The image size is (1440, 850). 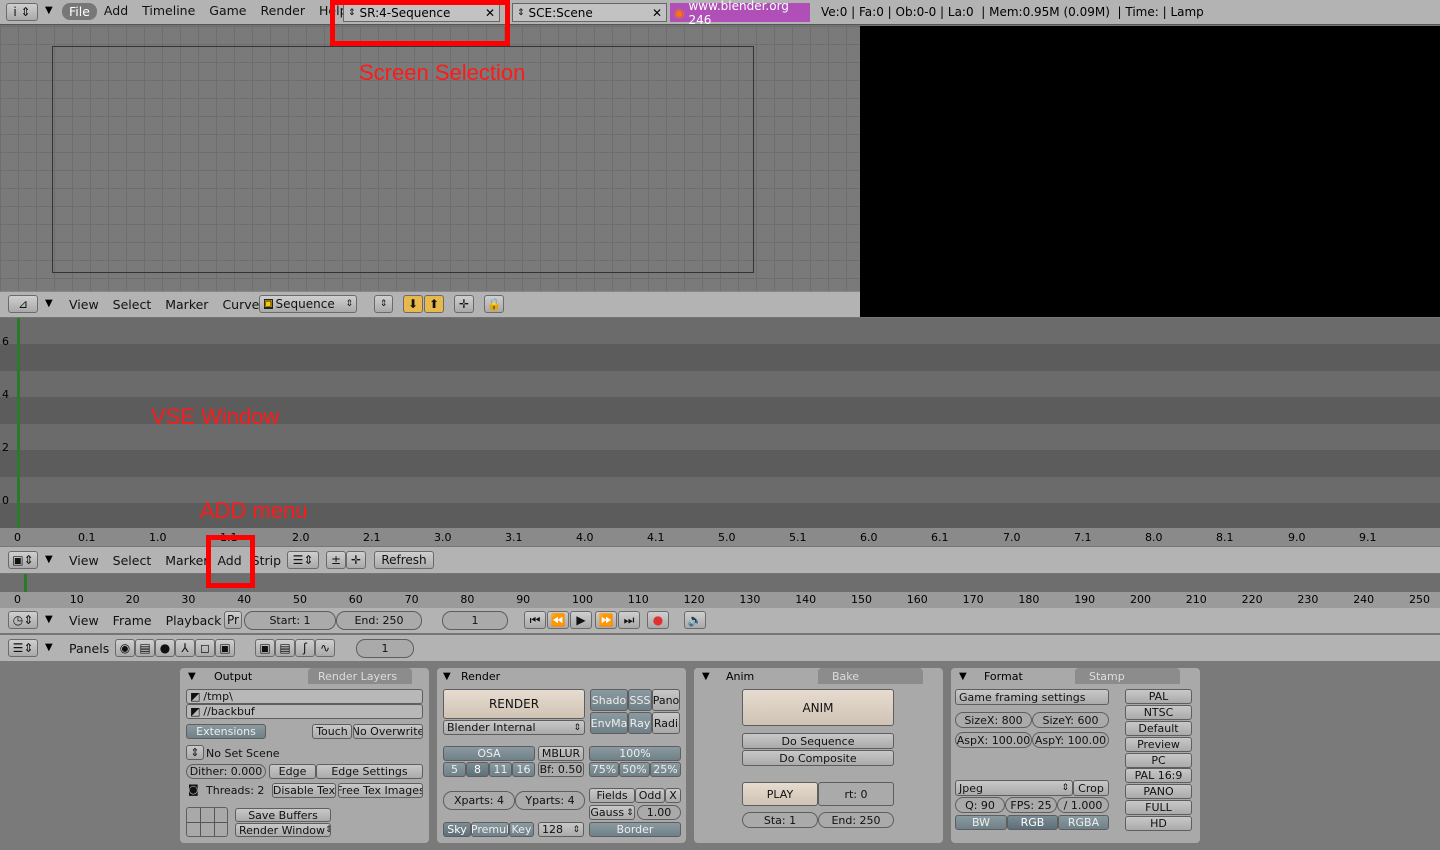 What do you see at coordinates (1070, 740) in the screenshot?
I see `aspy-field: AspY: 100.00` at bounding box center [1070, 740].